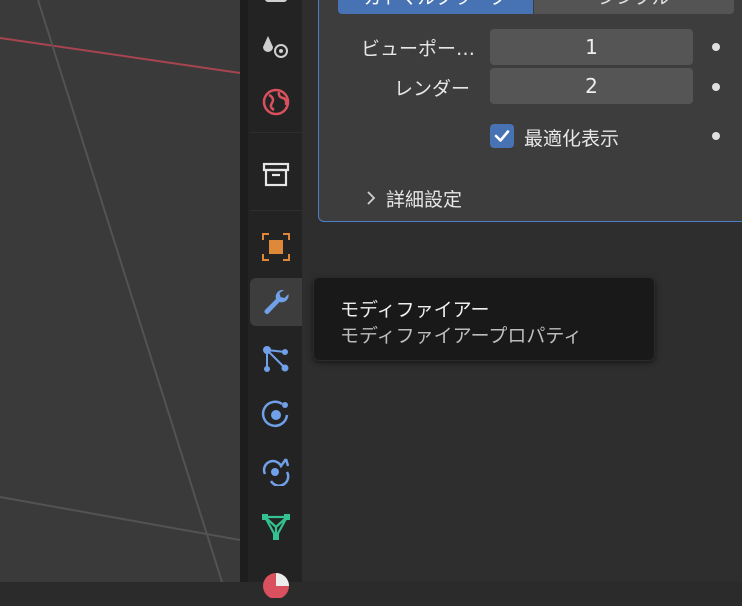 The width and height of the screenshot is (742, 606). I want to click on physics-icon, so click(275, 414).